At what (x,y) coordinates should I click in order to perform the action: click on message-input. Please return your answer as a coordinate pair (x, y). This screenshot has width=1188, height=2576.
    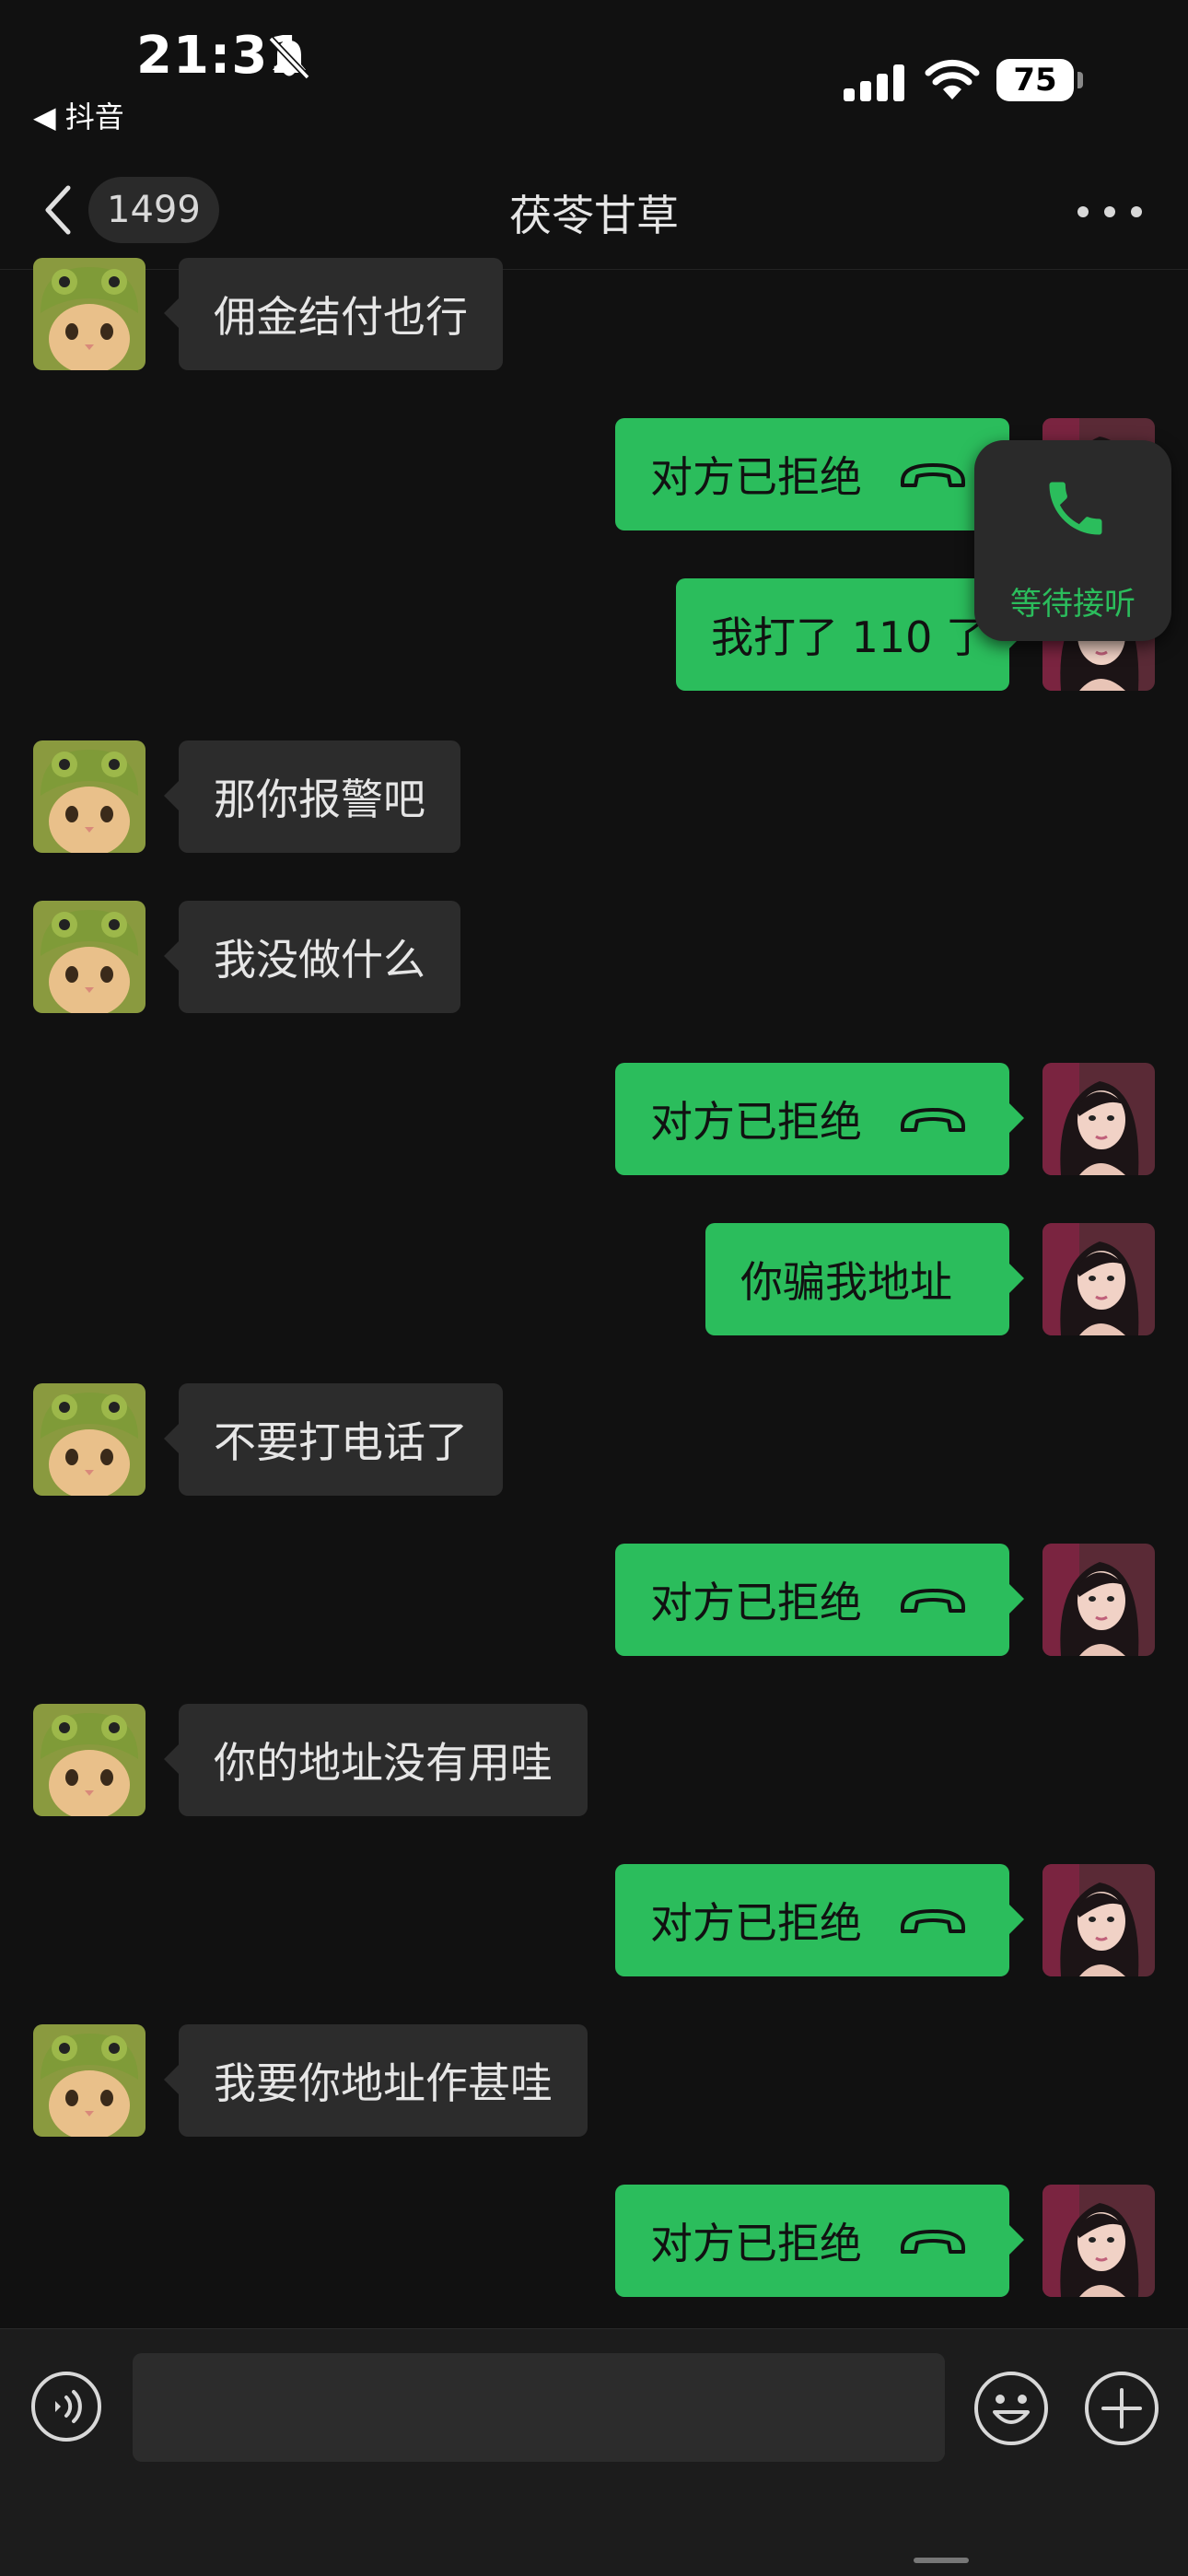
    Looking at the image, I should click on (539, 2407).